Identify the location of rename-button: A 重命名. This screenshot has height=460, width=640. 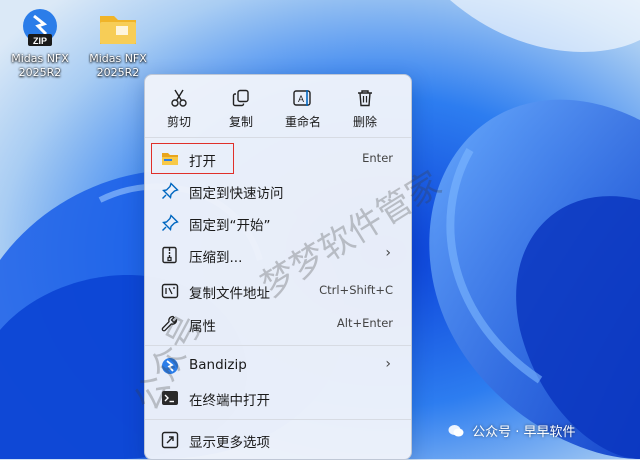
(303, 107).